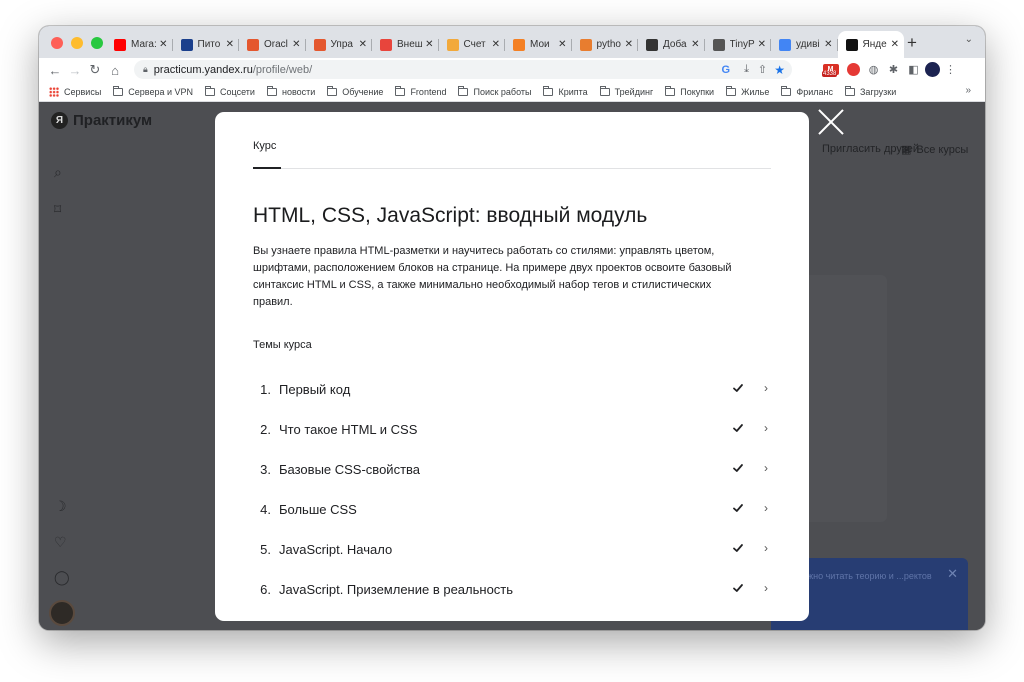 The height and width of the screenshot is (682, 1024). I want to click on bookmark-folder: Покупки, so click(689, 91).